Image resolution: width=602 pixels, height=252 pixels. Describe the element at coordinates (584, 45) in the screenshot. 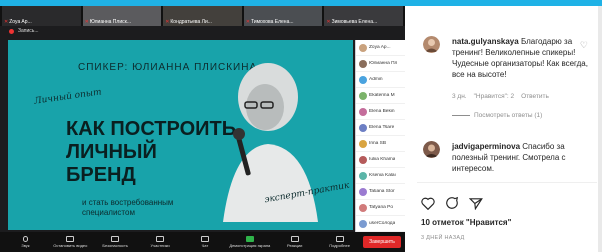

I see `comment-like-heart-icon: ♡` at that location.